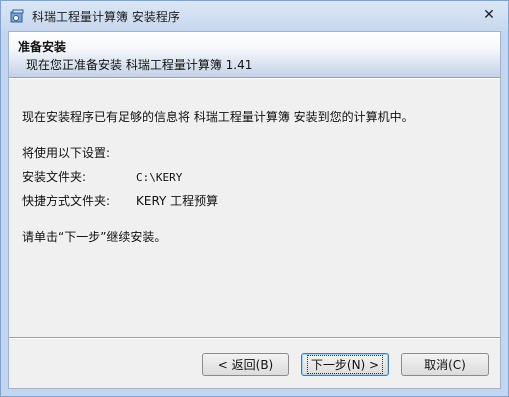 The width and height of the screenshot is (509, 397). What do you see at coordinates (102, 176) in the screenshot?
I see `install-folder-row: 安装文件夹: C:\KERY` at bounding box center [102, 176].